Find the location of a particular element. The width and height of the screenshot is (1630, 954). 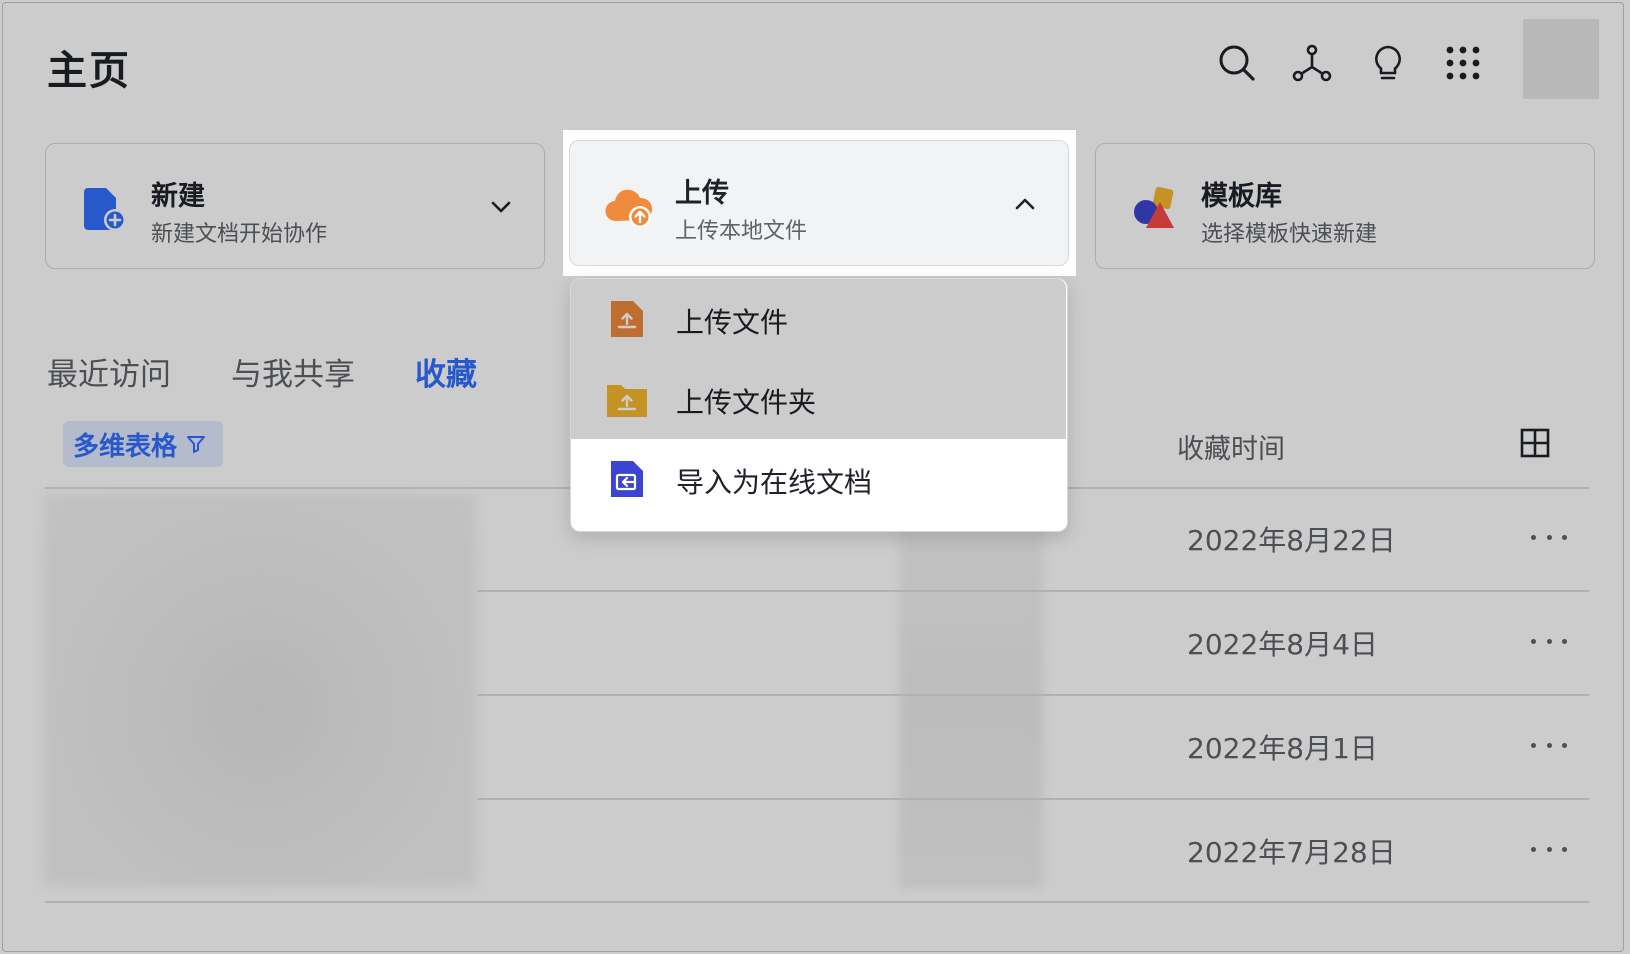

blurred-thumbnail is located at coordinates (260, 690).